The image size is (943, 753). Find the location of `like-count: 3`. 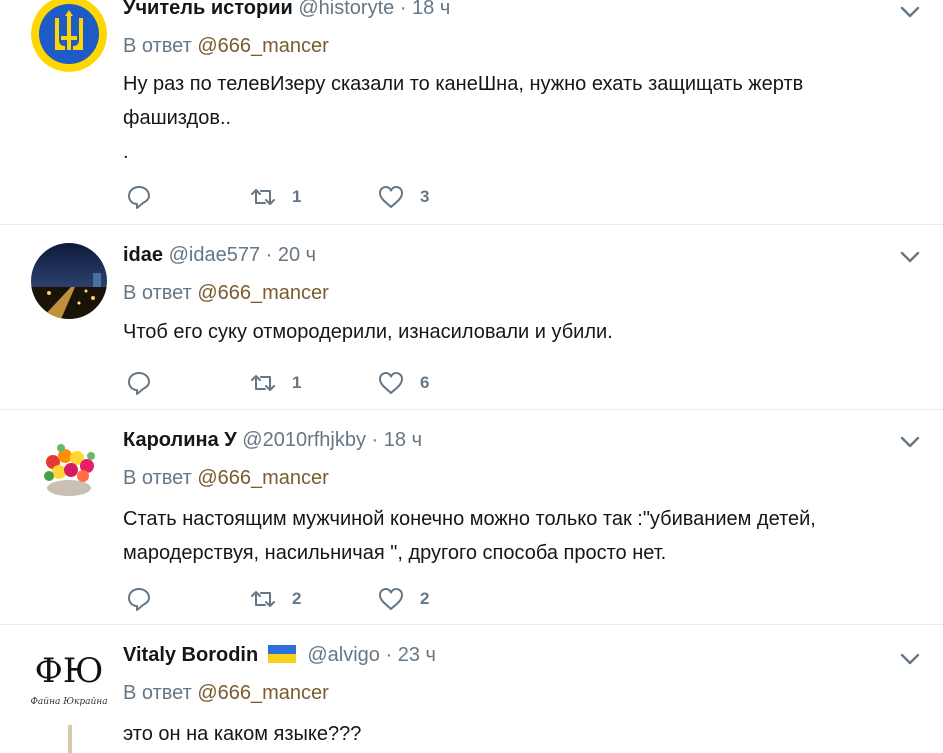

like-count: 3 is located at coordinates (425, 196).